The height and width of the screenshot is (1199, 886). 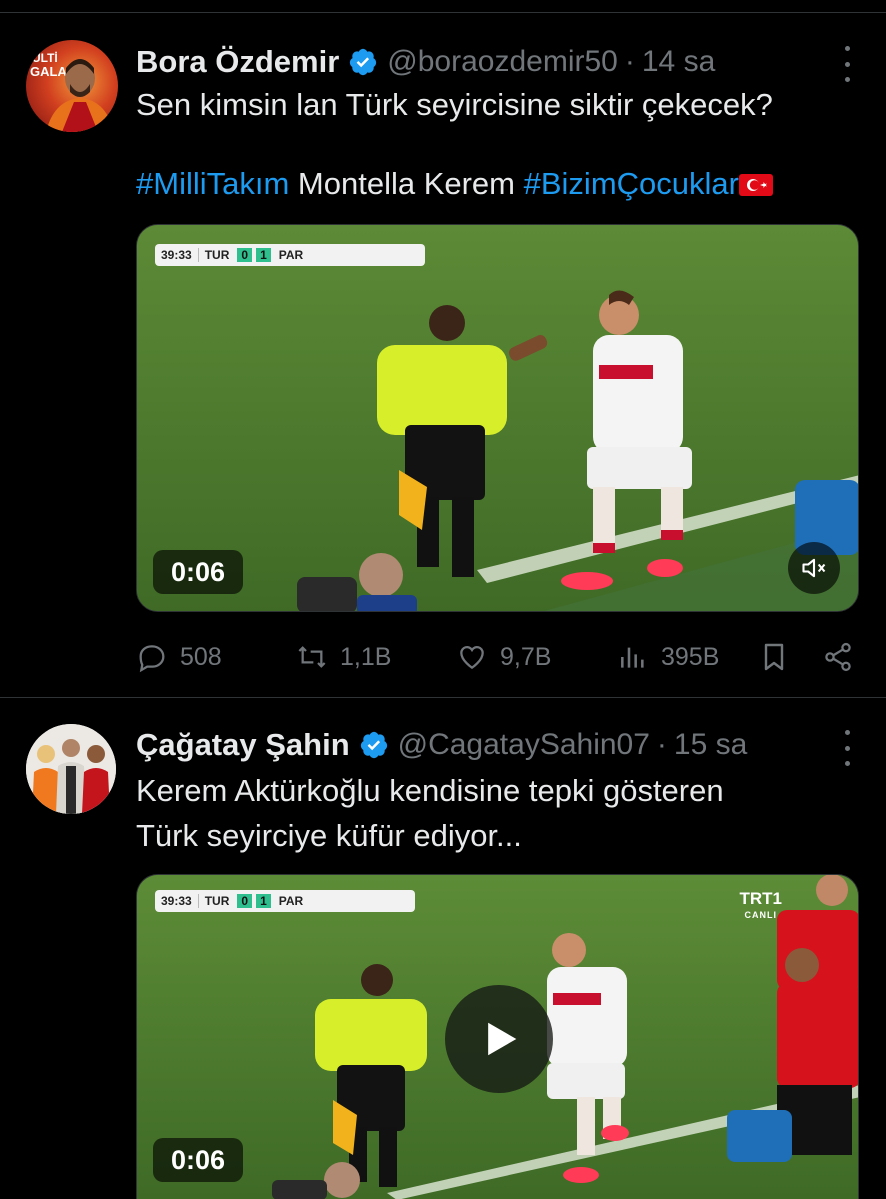 I want to click on reply-icon, so click(x=152, y=659).